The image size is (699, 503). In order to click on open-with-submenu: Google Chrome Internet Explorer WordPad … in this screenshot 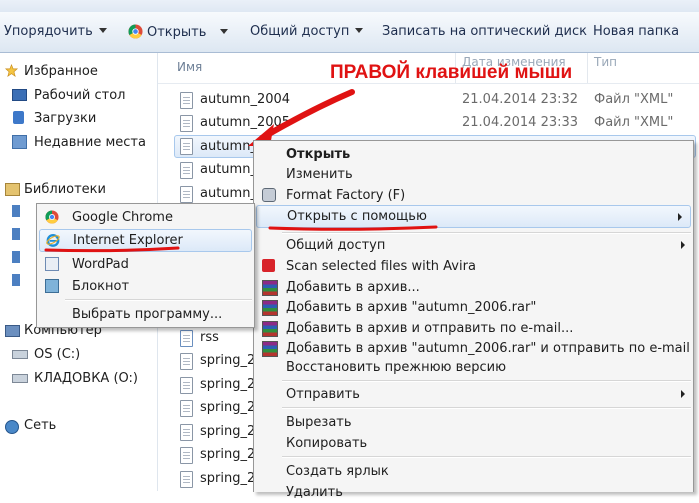, I will do `click(145, 265)`.